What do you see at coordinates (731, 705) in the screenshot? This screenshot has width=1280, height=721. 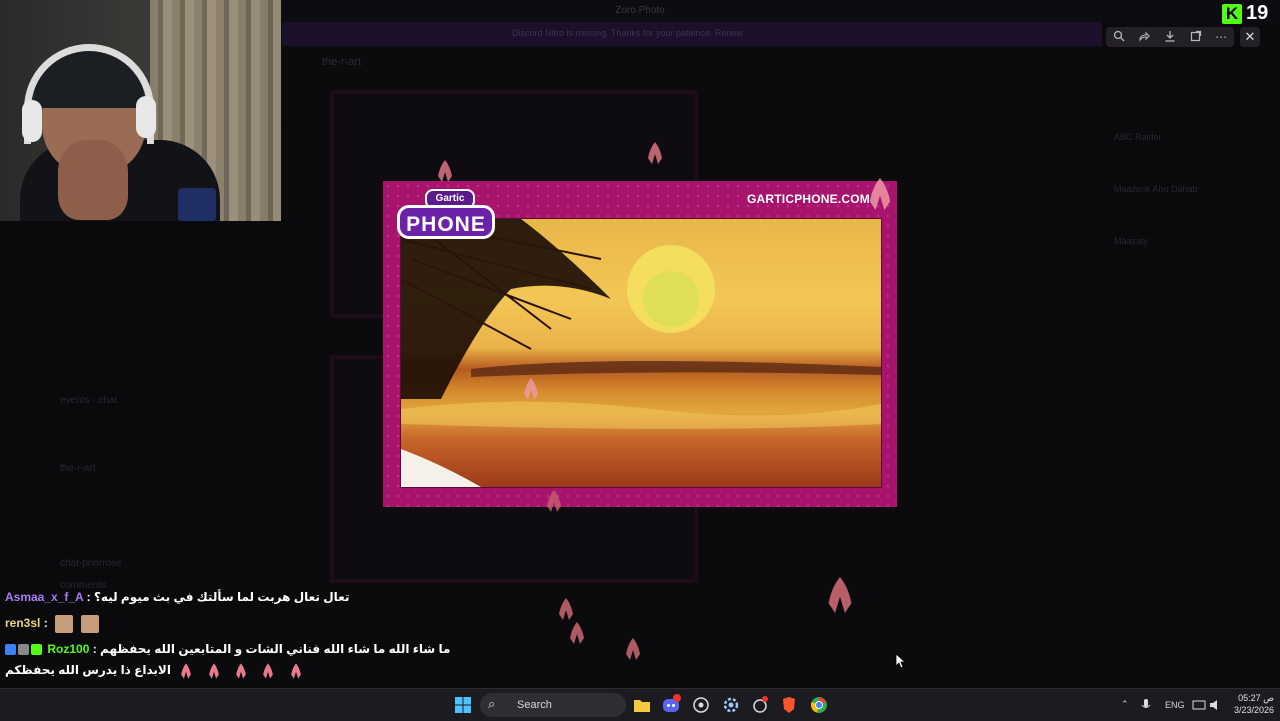 I see `settings-gear-icon` at bounding box center [731, 705].